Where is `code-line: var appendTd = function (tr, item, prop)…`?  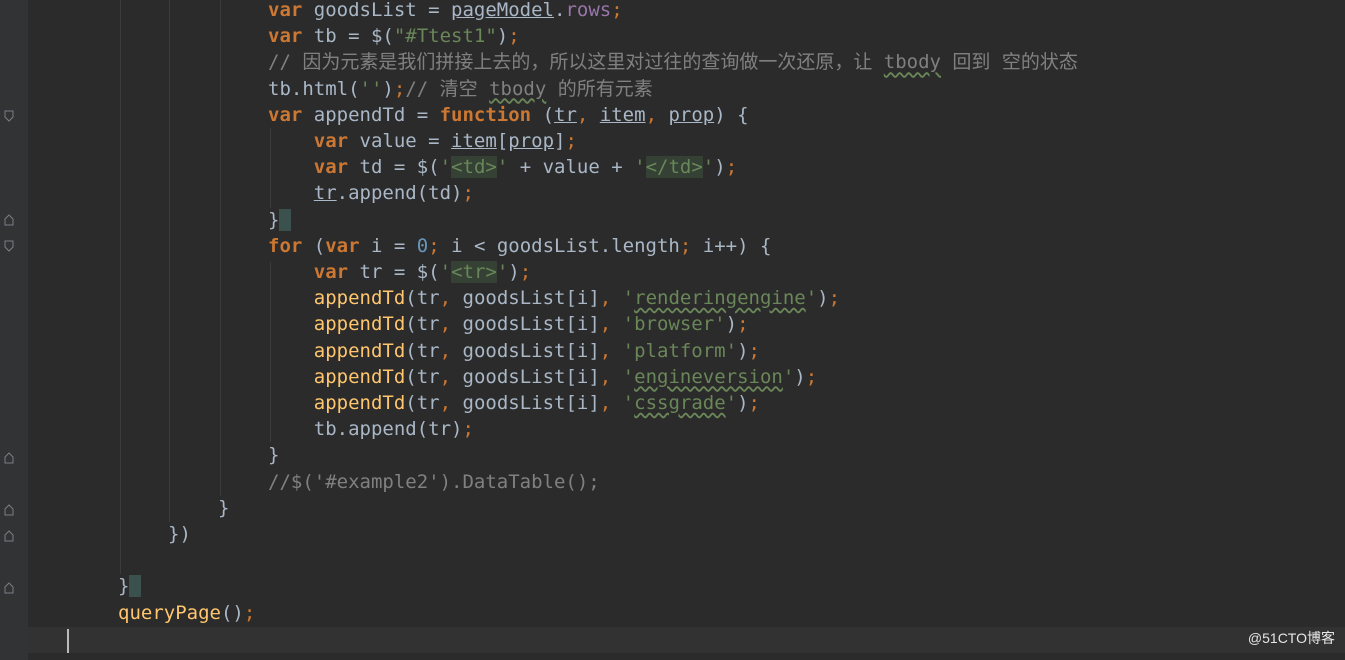 code-line: var appendTd = function (tr, item, prop)… is located at coordinates (508, 115).